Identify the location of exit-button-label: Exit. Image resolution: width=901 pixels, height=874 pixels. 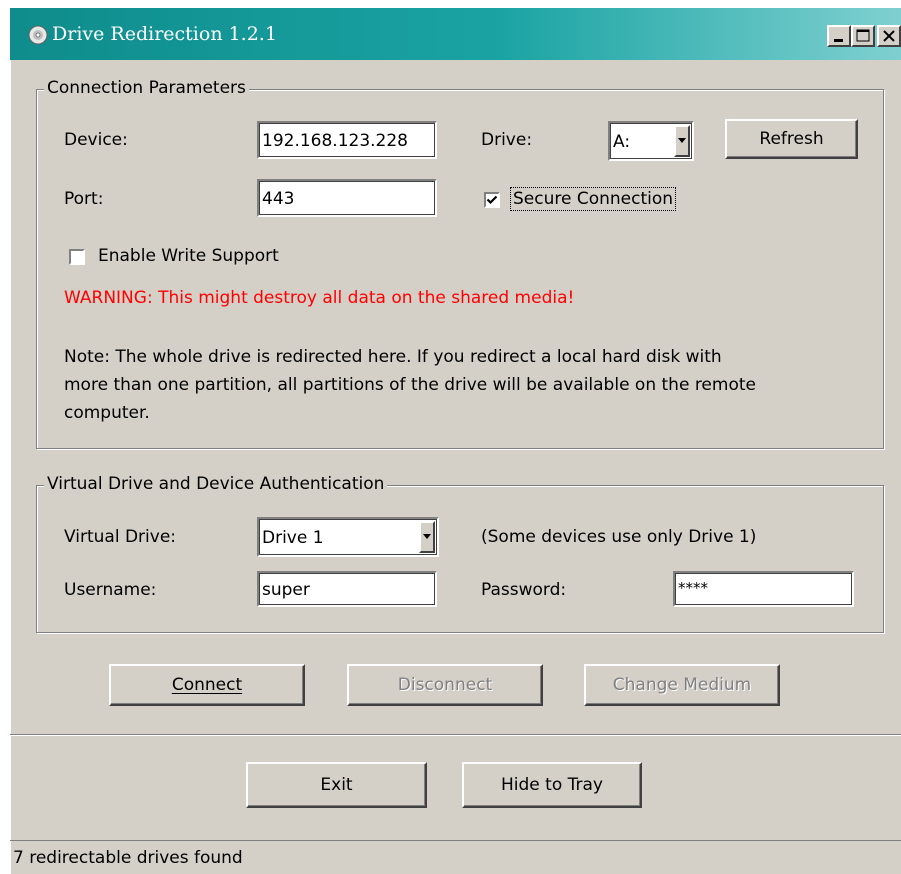
(336, 785).